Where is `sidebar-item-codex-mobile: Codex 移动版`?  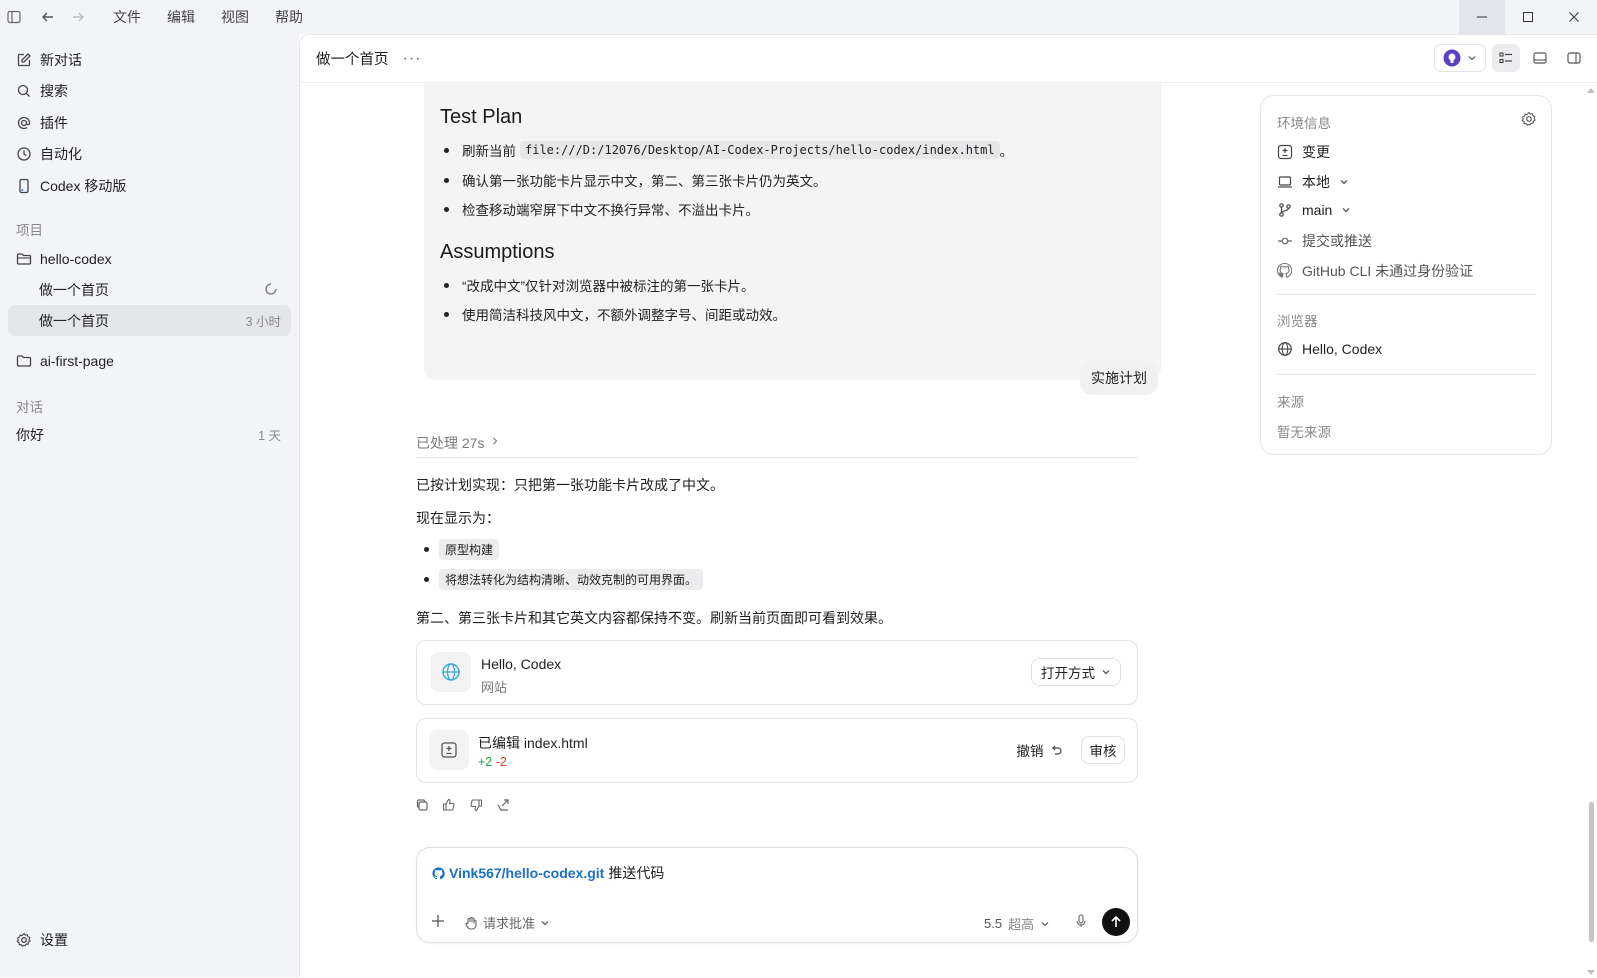
sidebar-item-codex-mobile: Codex 移动版 is located at coordinates (71, 186).